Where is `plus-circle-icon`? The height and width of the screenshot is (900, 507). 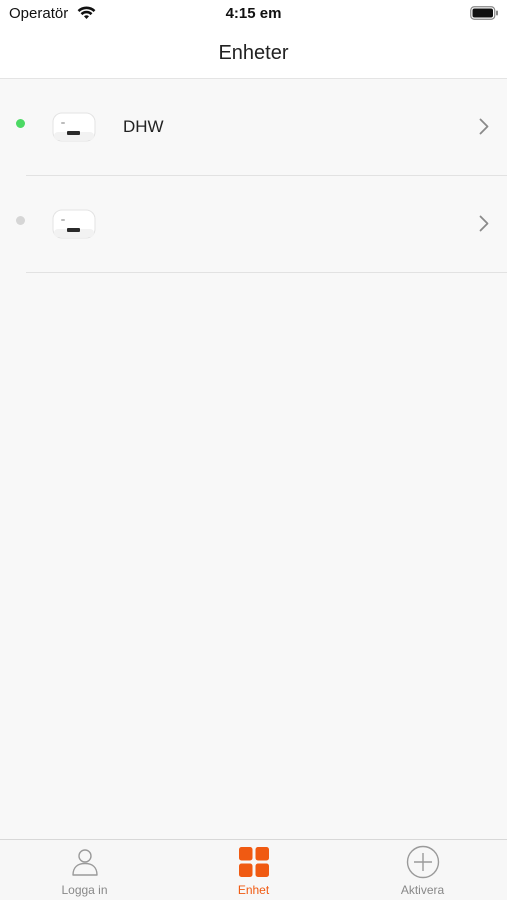 plus-circle-icon is located at coordinates (423, 862).